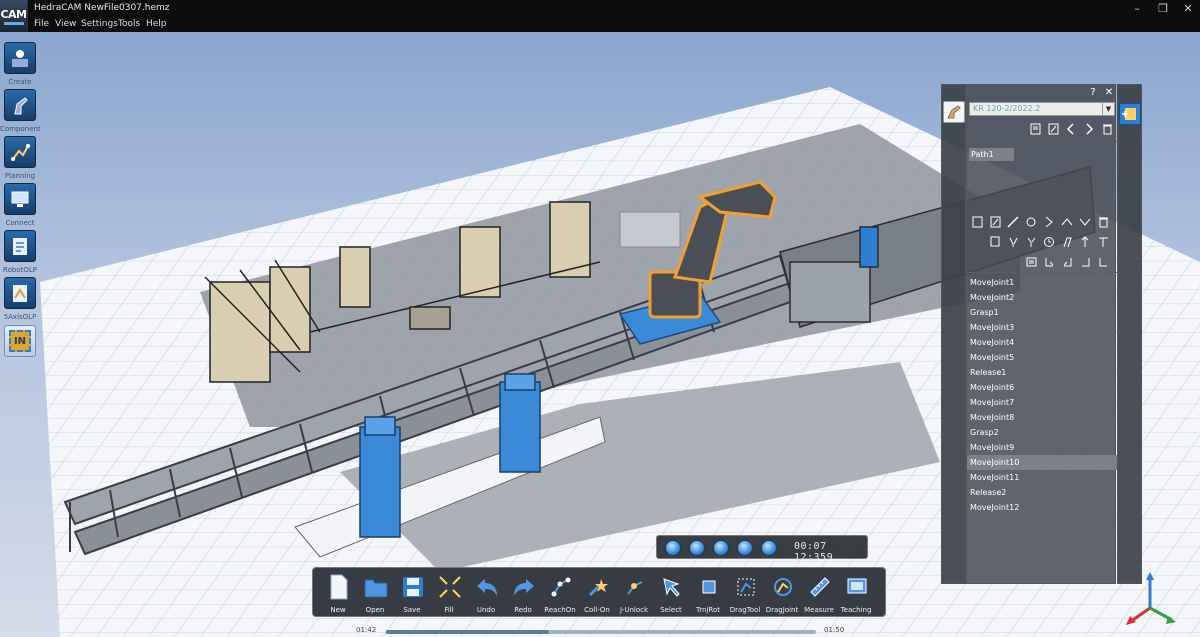 This screenshot has height=637, width=1200. Describe the element at coordinates (20, 105) in the screenshot. I see `component-button` at that location.